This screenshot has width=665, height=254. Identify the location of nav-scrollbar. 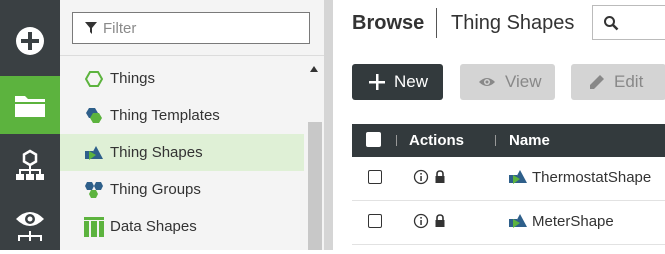
(315, 155).